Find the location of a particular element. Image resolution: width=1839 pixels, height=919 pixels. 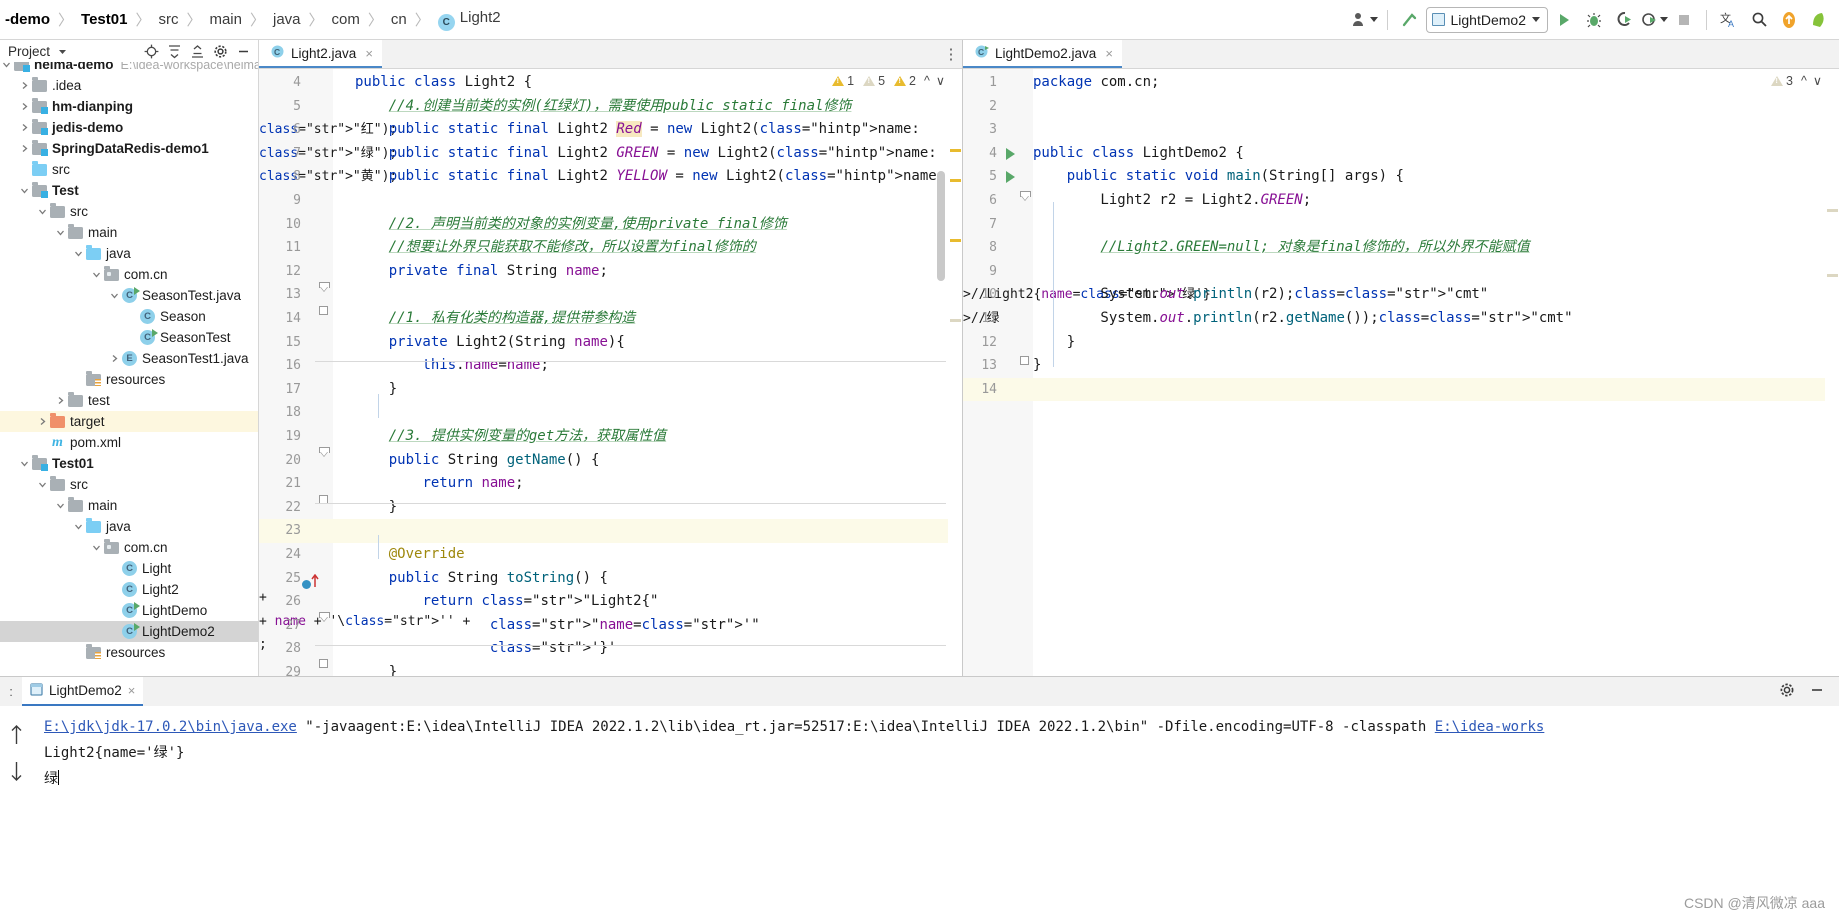

code-line: 20 public String getName() { is located at coordinates (610, 461).